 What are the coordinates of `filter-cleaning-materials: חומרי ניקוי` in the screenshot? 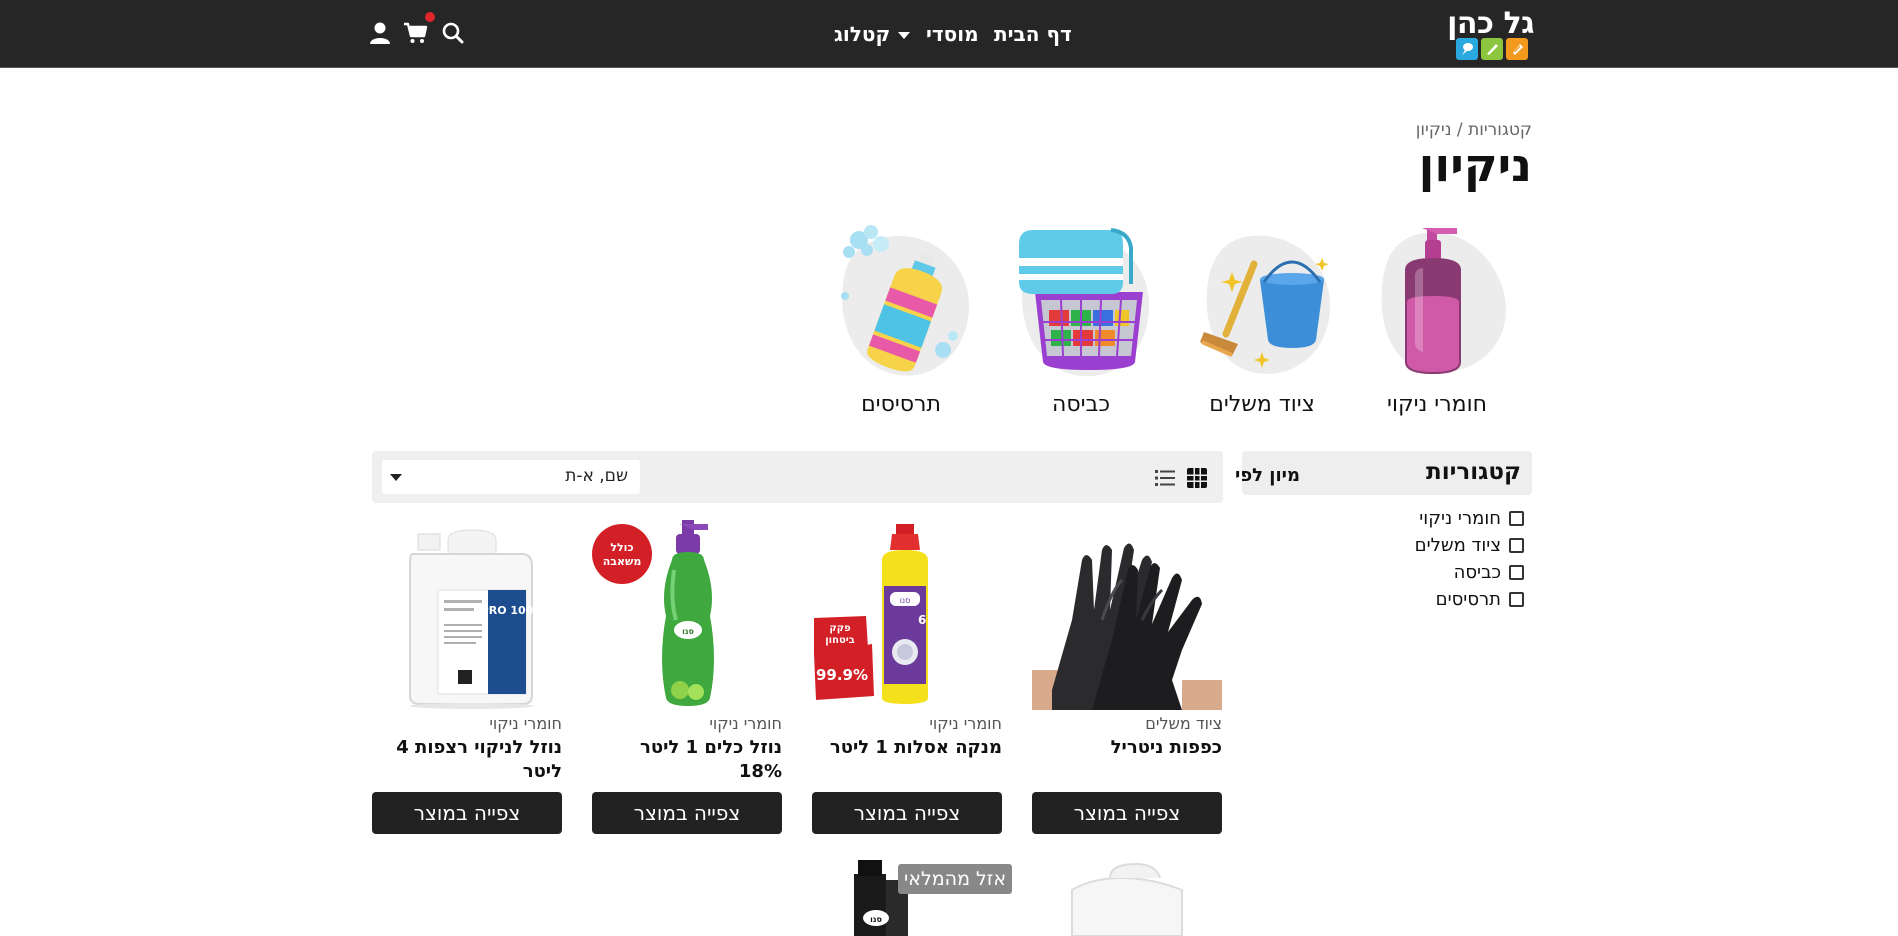 It's located at (1471, 518).